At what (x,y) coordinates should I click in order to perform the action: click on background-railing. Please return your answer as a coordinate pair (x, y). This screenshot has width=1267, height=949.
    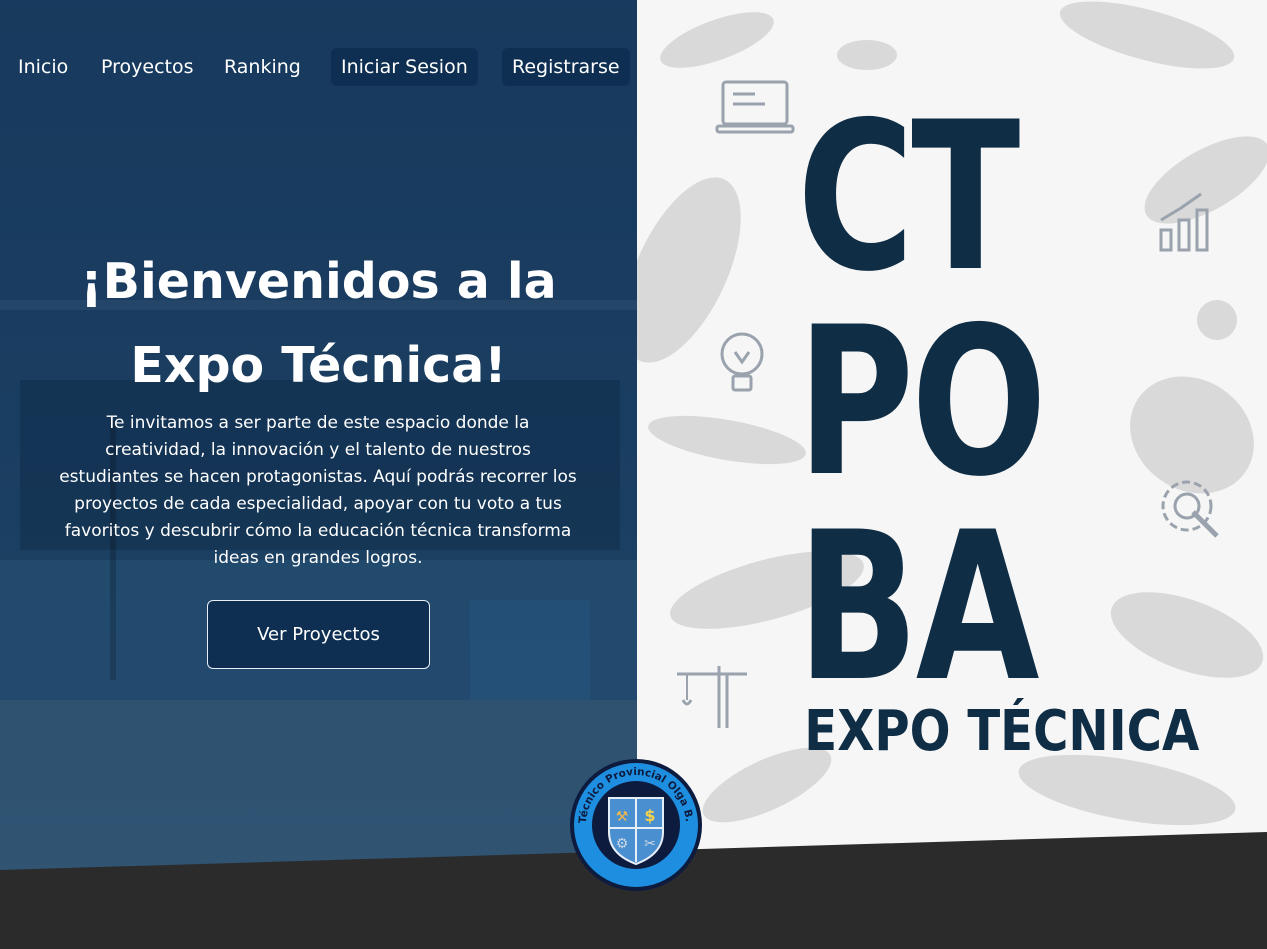
    Looking at the image, I should click on (530, 650).